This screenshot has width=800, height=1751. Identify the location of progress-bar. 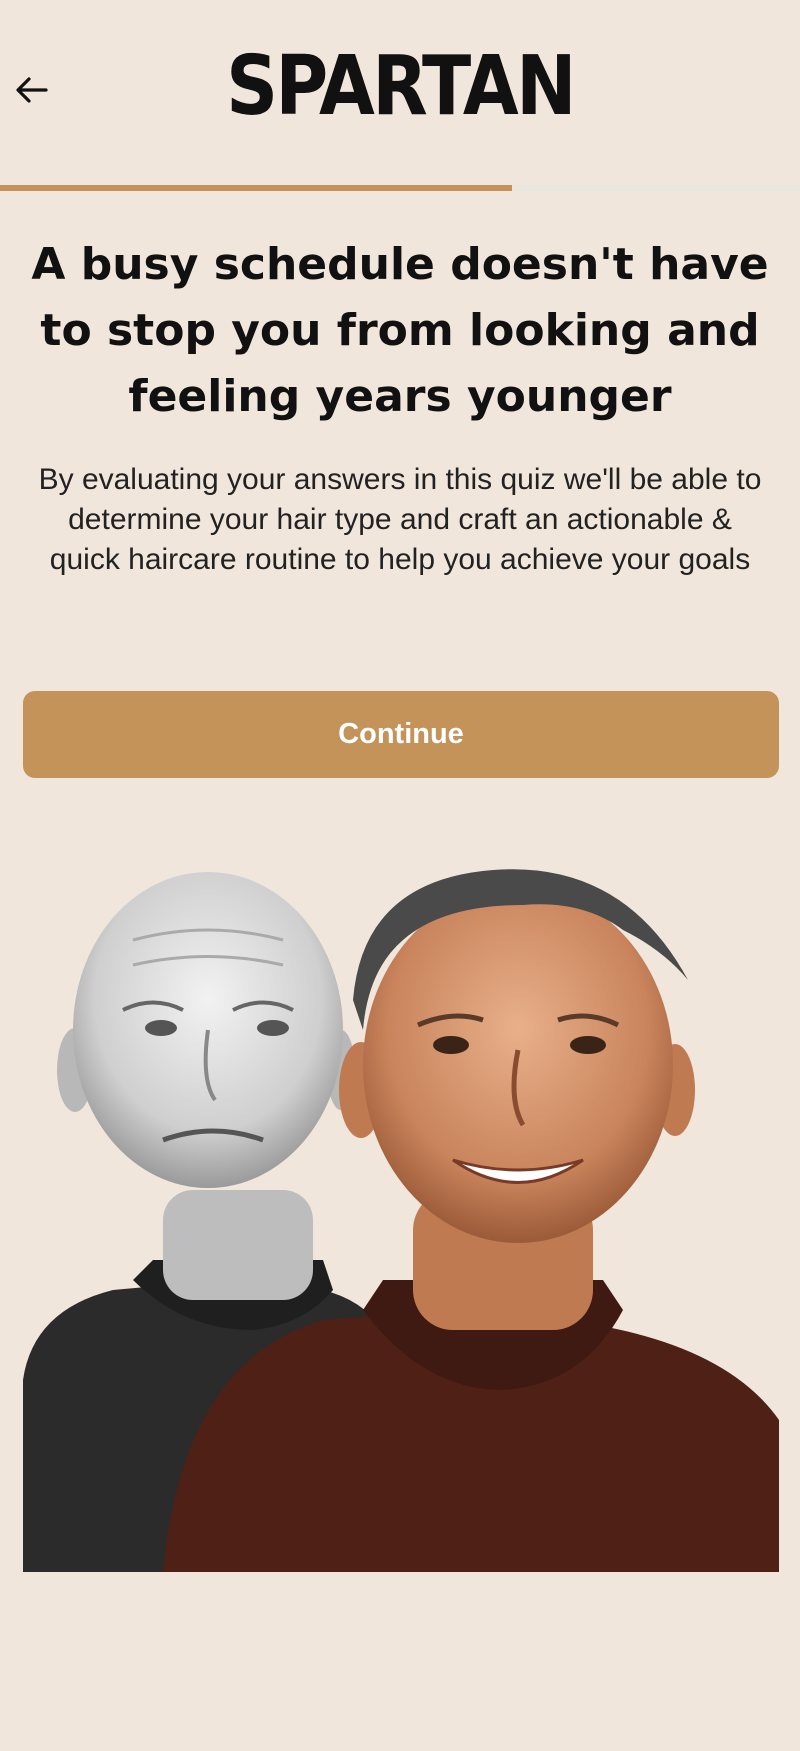
(400, 188).